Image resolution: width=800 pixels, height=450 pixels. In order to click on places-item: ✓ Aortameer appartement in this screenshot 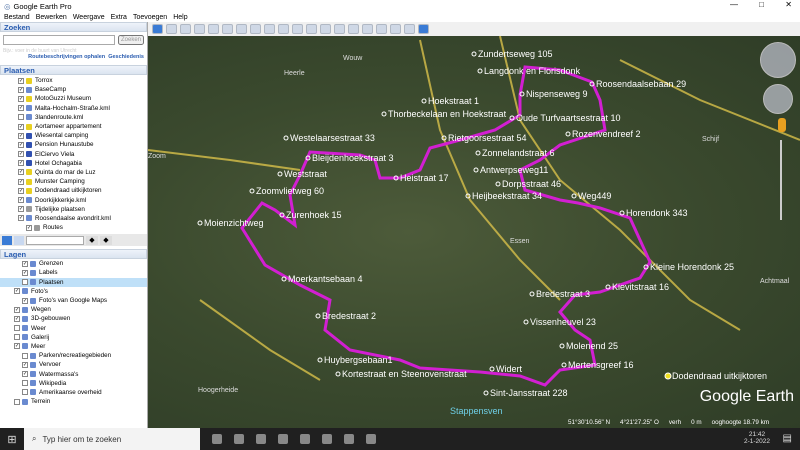, I will do `click(73, 126)`.